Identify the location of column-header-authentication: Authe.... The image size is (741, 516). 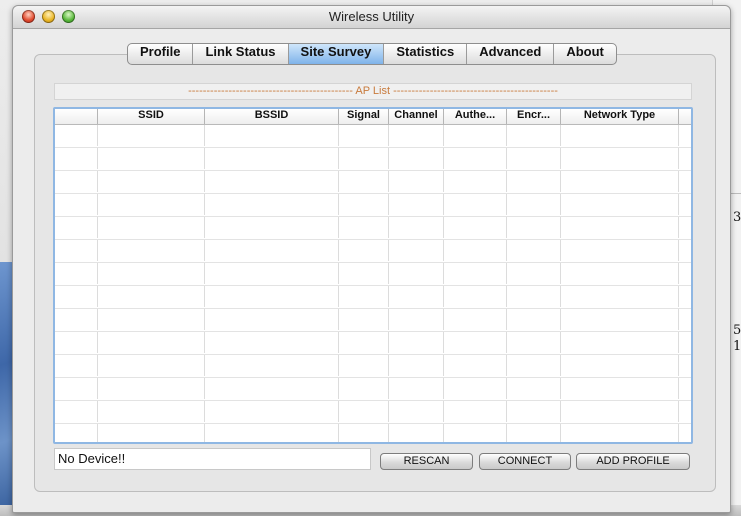
(475, 116).